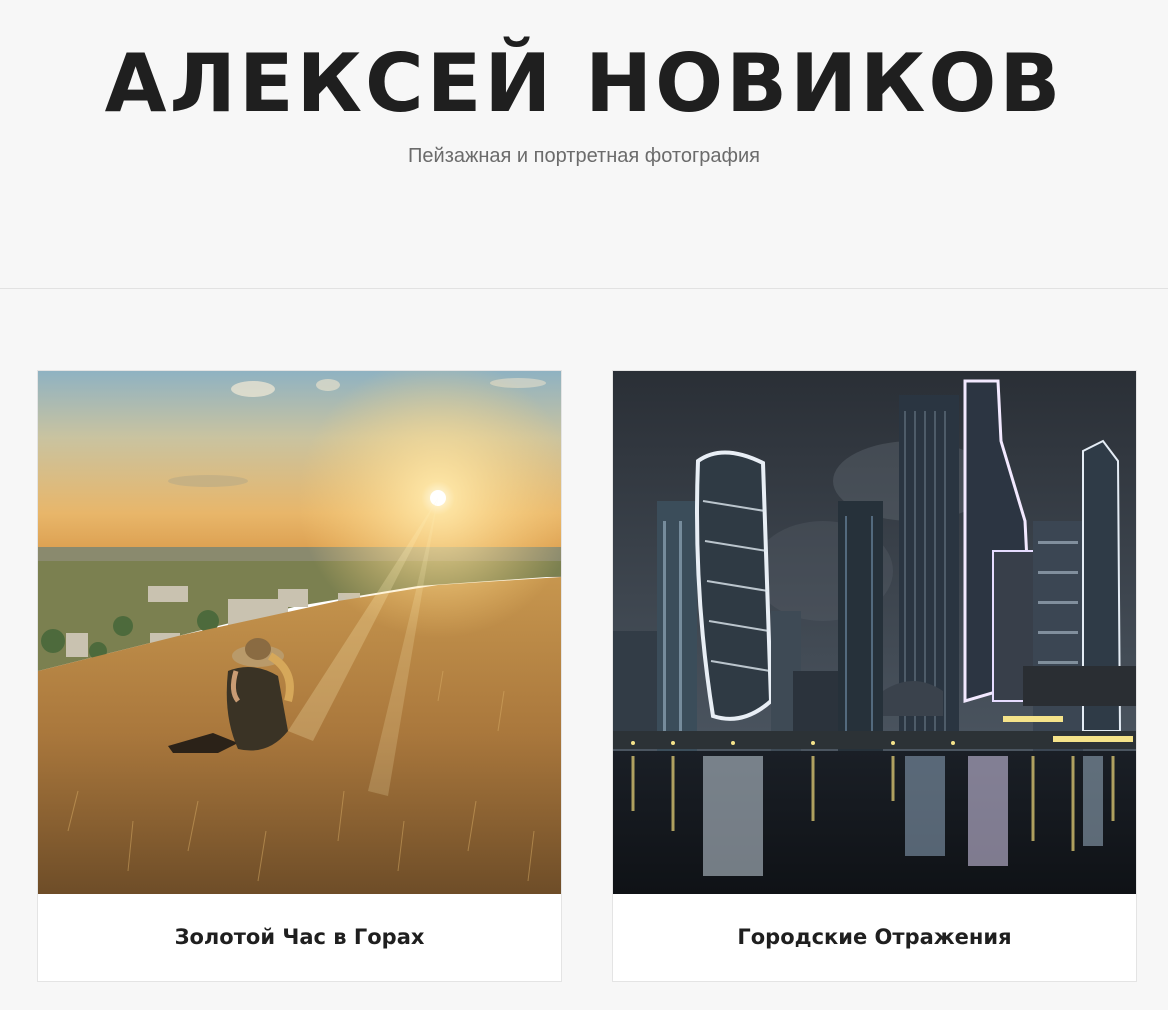 The width and height of the screenshot is (1168, 1010). I want to click on card-title: Городские Отражения, so click(874, 937).